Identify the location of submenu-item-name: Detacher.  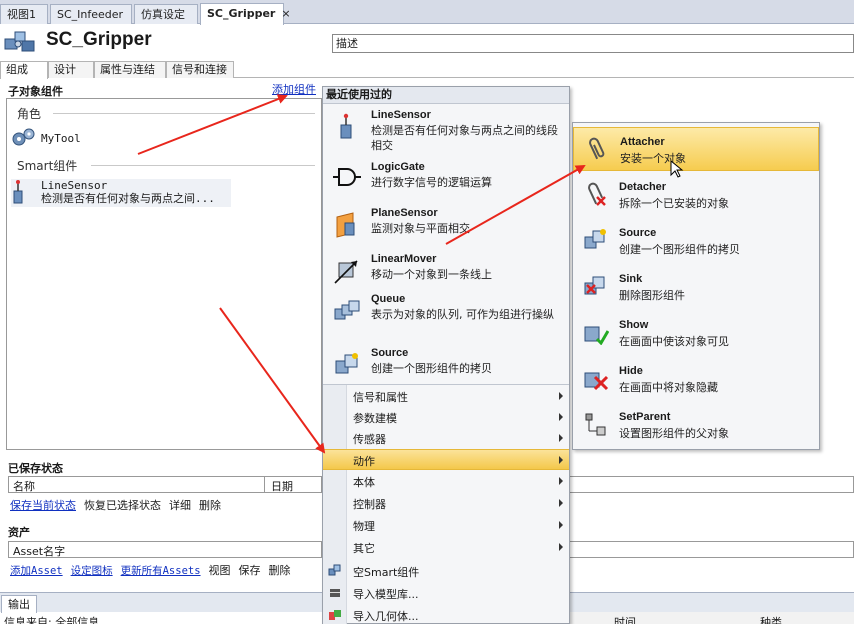
(643, 187).